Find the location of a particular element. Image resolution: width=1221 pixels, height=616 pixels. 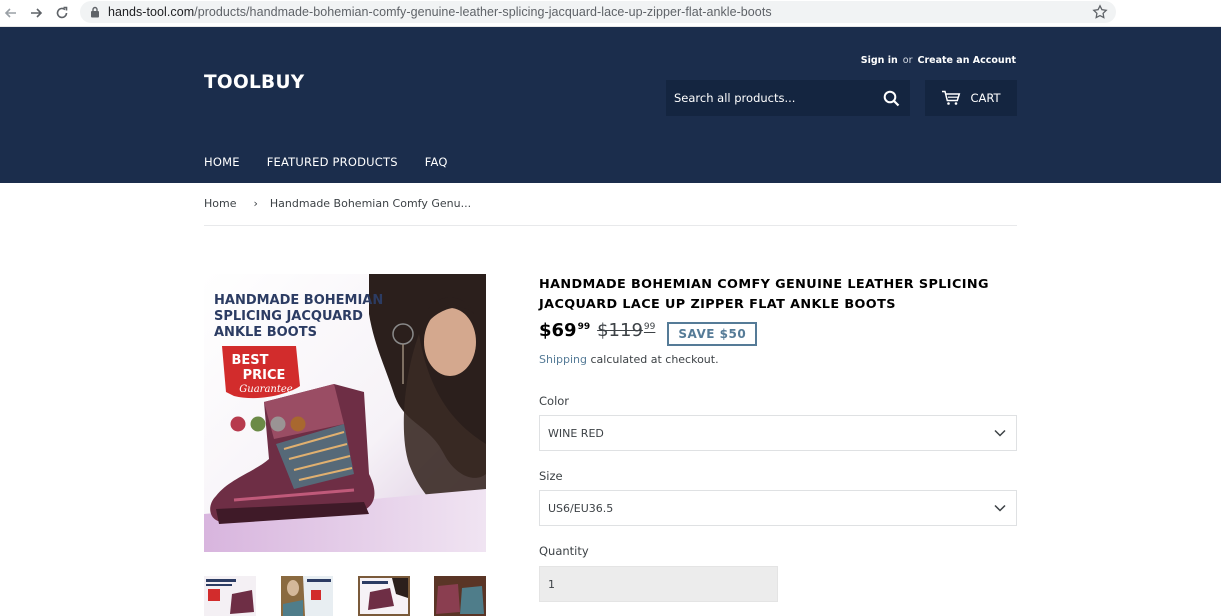

nav-home: HOME is located at coordinates (222, 162).